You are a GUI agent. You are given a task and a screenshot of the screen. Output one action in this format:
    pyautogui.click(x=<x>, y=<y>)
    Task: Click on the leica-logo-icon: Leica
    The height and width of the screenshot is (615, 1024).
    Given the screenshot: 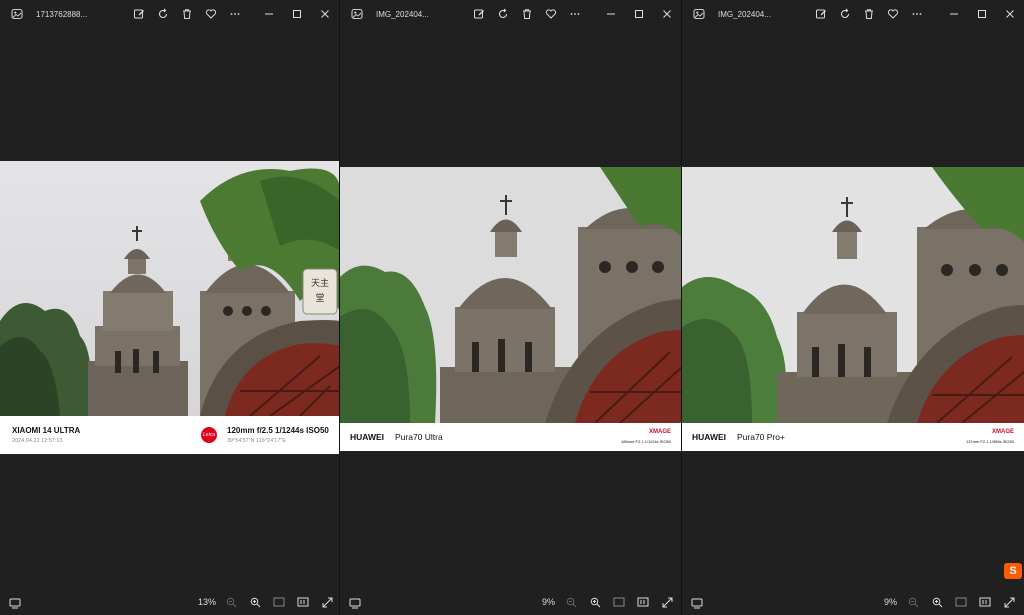 What is the action you would take?
    pyautogui.click(x=209, y=435)
    